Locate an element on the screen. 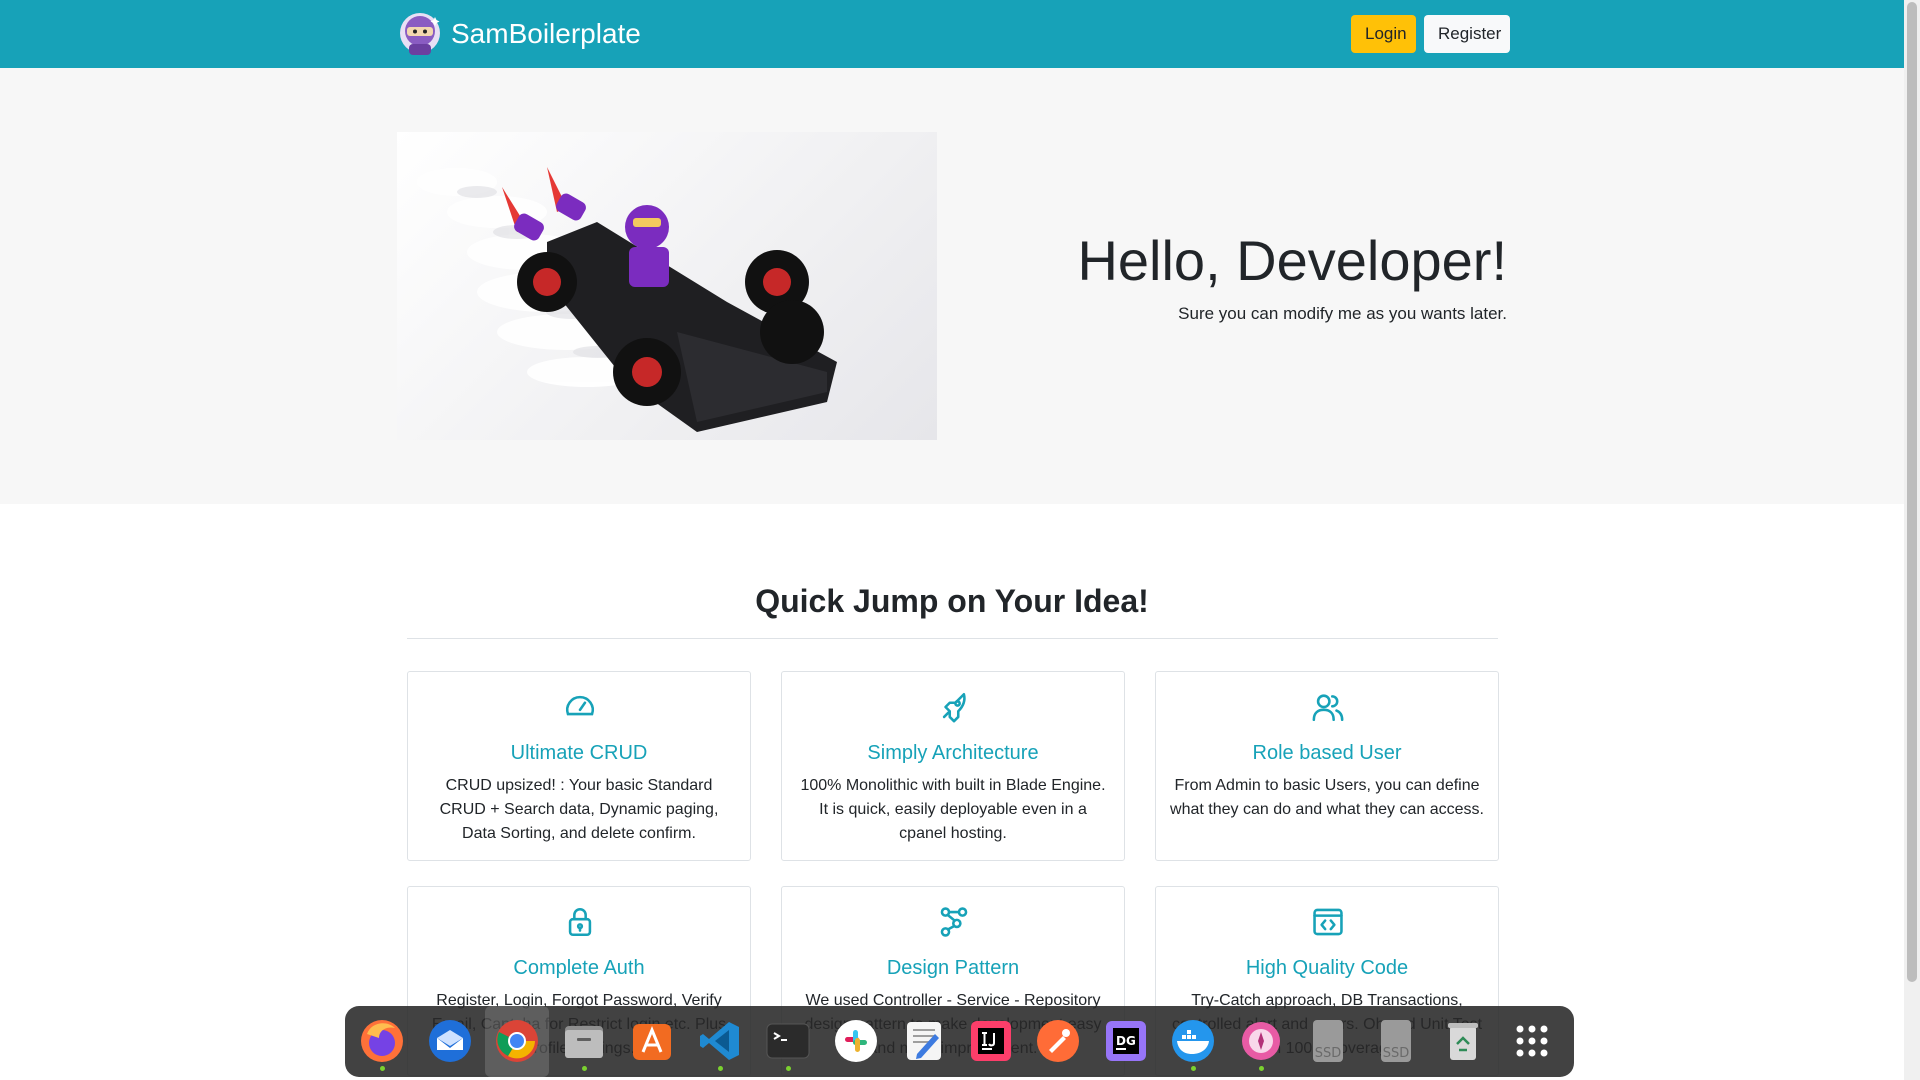 This screenshot has height=1080, width=1920. race-car-illustration-icon is located at coordinates (627, 299).